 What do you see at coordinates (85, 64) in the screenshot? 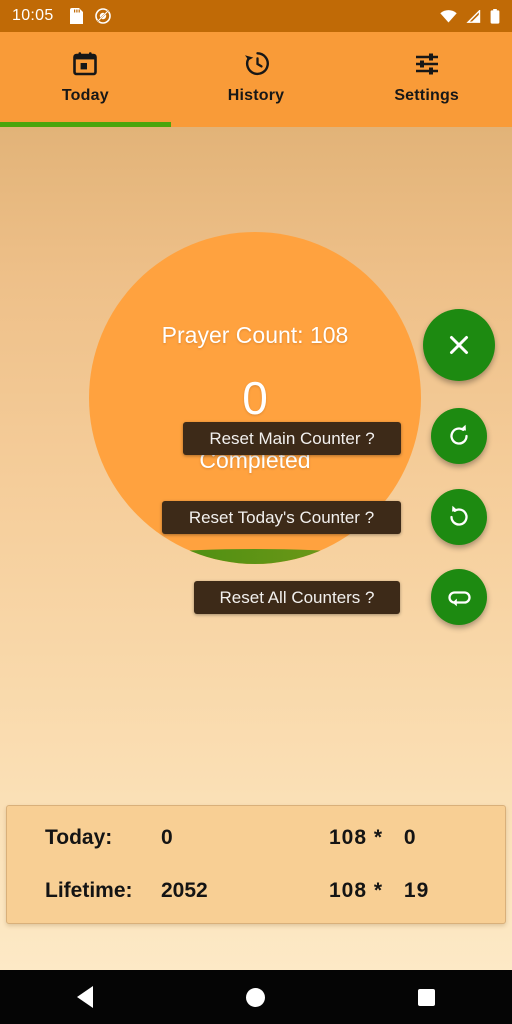
I see `calendar-today-icon` at bounding box center [85, 64].